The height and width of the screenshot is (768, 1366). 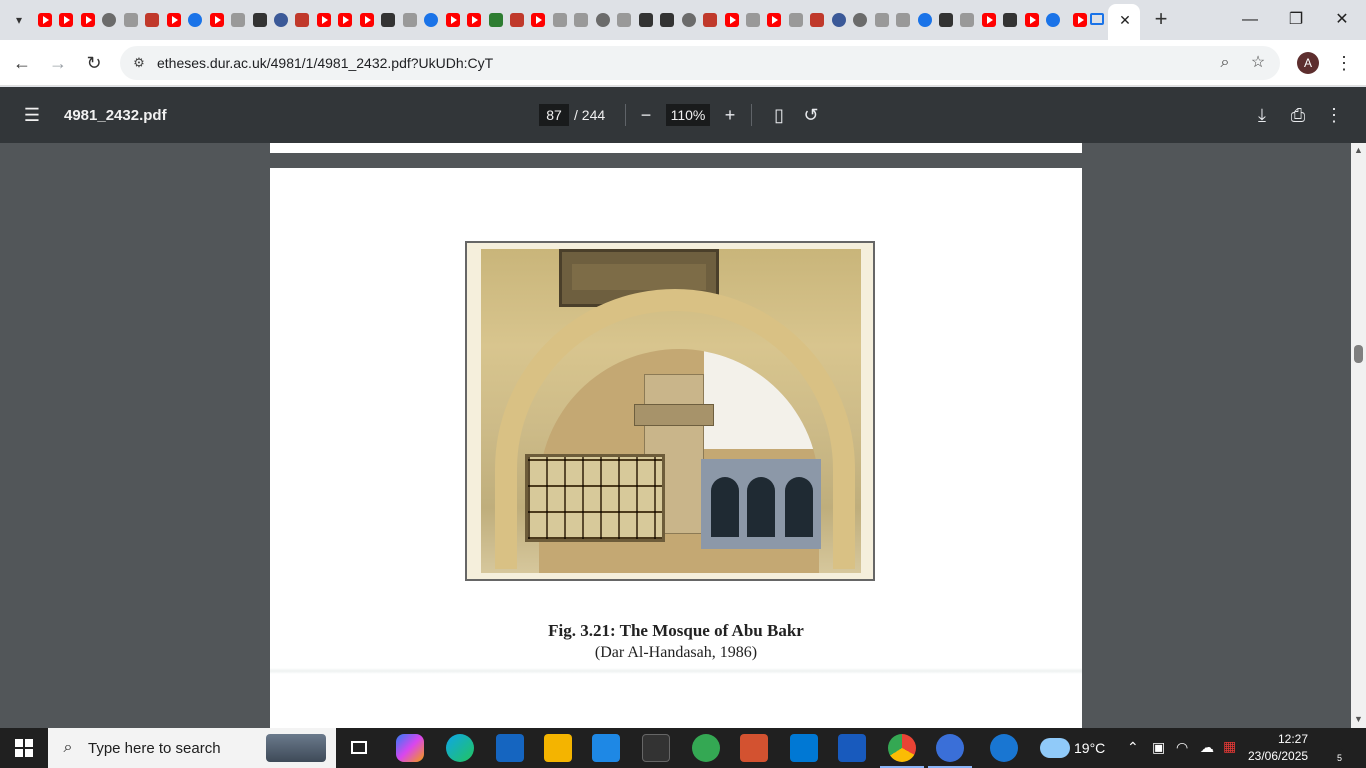 What do you see at coordinates (1358, 435) in the screenshot?
I see `vertical-scrollbar: ▲ ▼` at bounding box center [1358, 435].